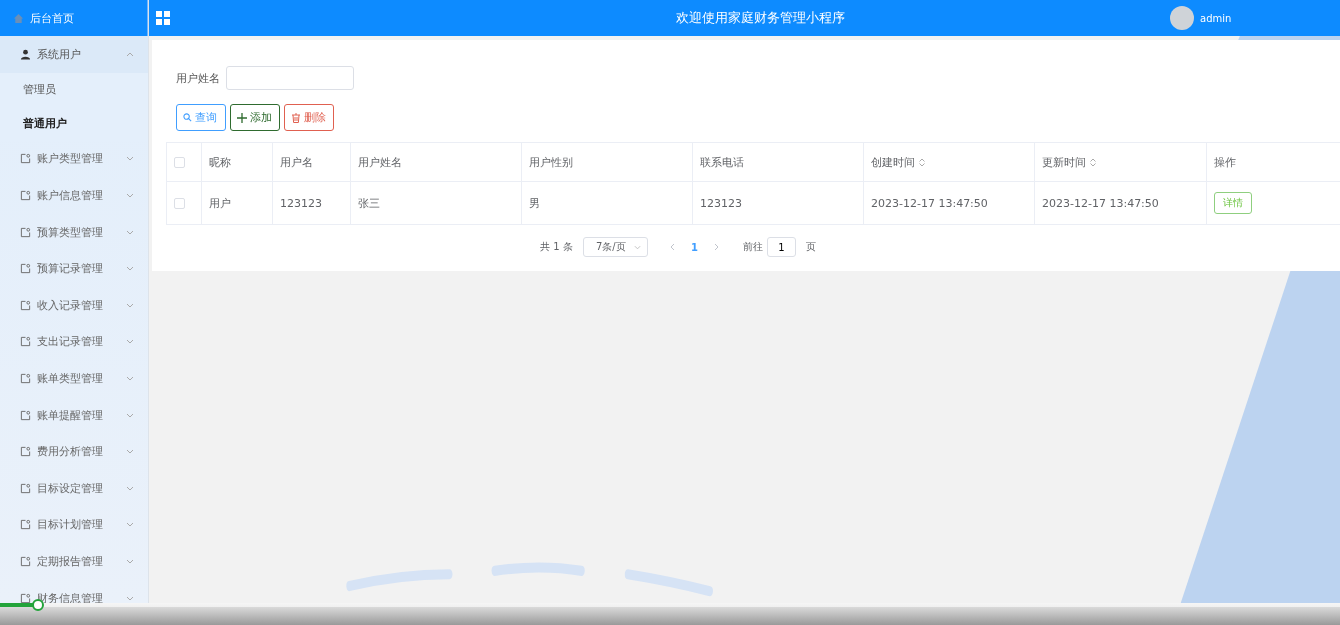  I want to click on column-header: 操作, so click(1225, 162).